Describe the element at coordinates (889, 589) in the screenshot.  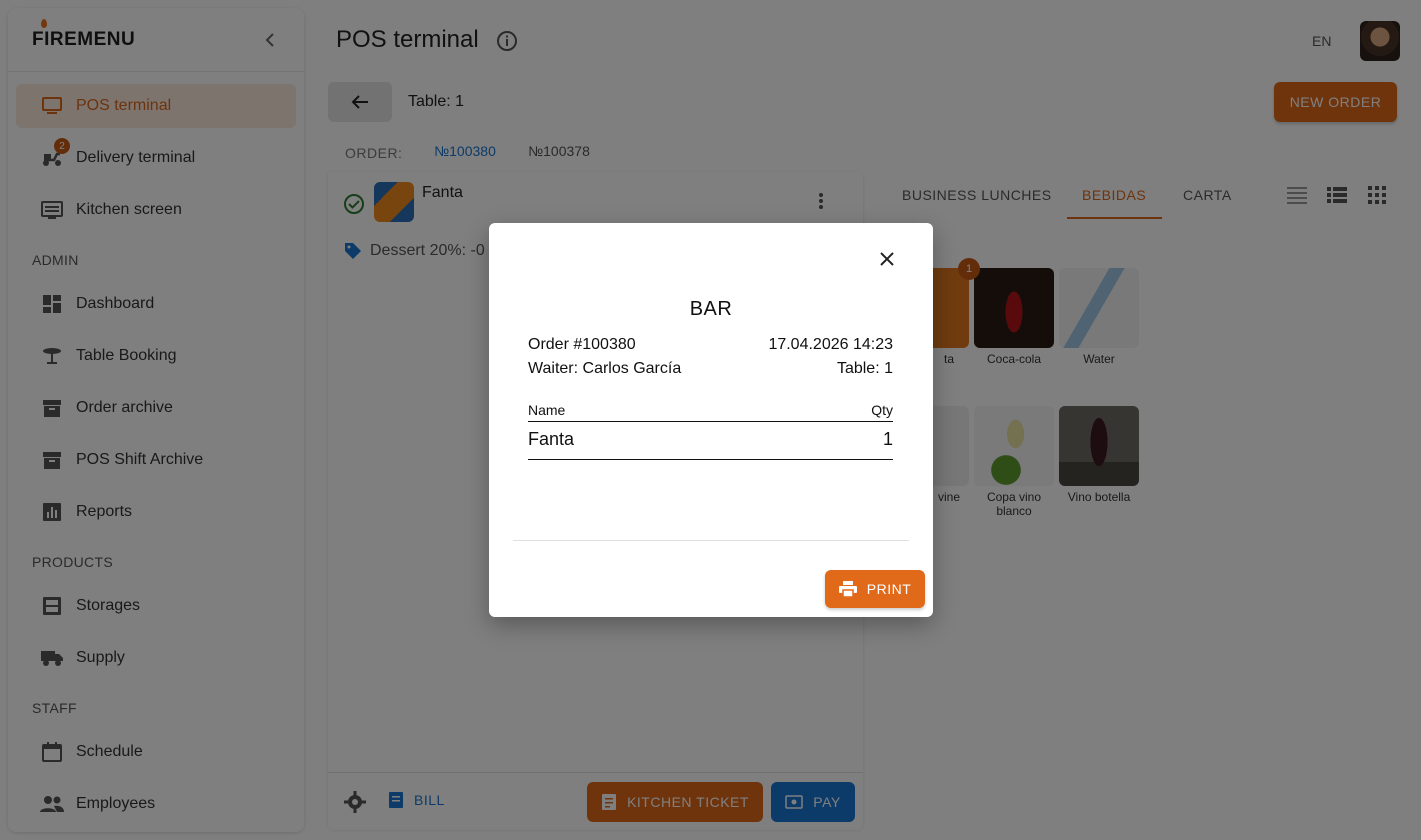
I see `print-label: PRINT` at that location.